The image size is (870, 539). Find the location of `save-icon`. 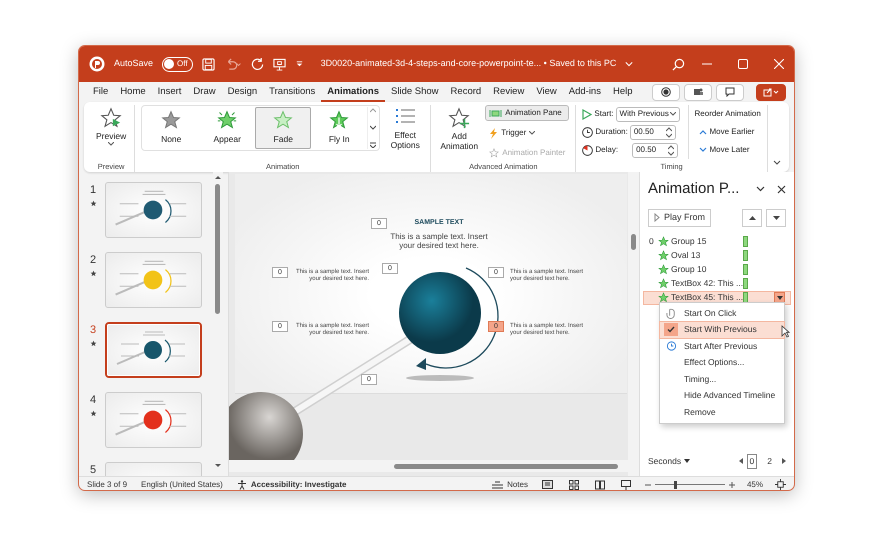

save-icon is located at coordinates (208, 64).